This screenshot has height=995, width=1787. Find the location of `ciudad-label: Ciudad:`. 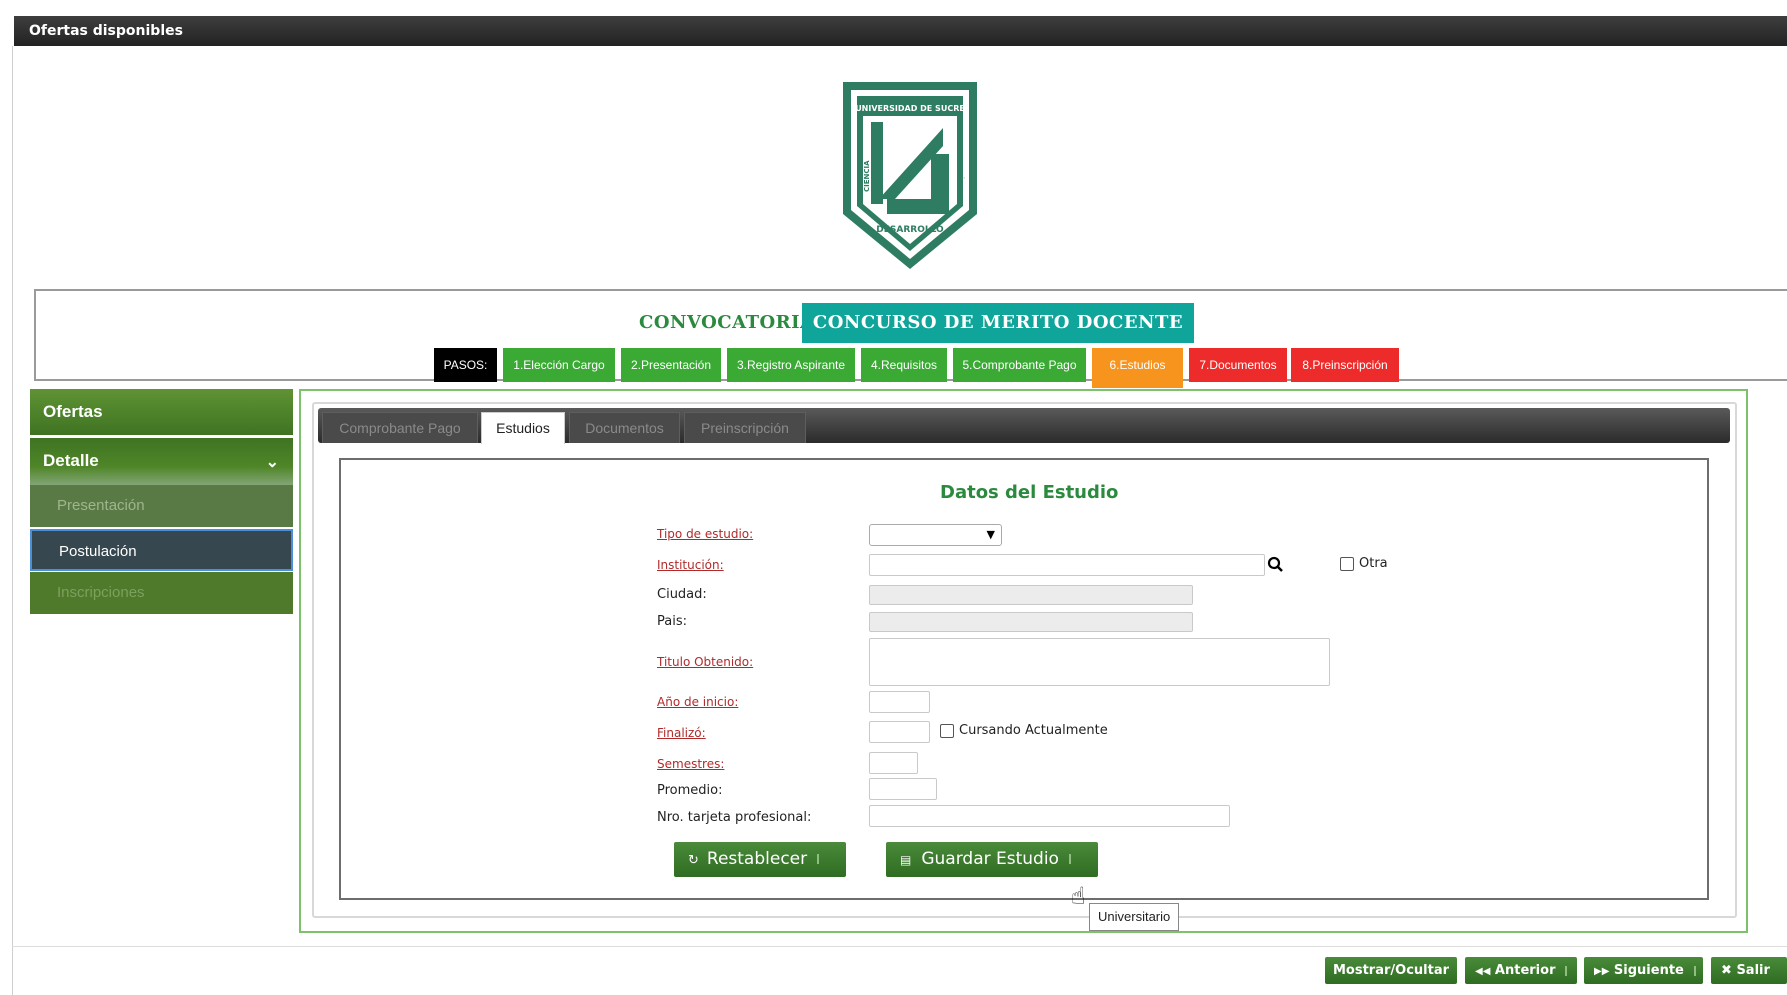

ciudad-label: Ciudad: is located at coordinates (682, 594).